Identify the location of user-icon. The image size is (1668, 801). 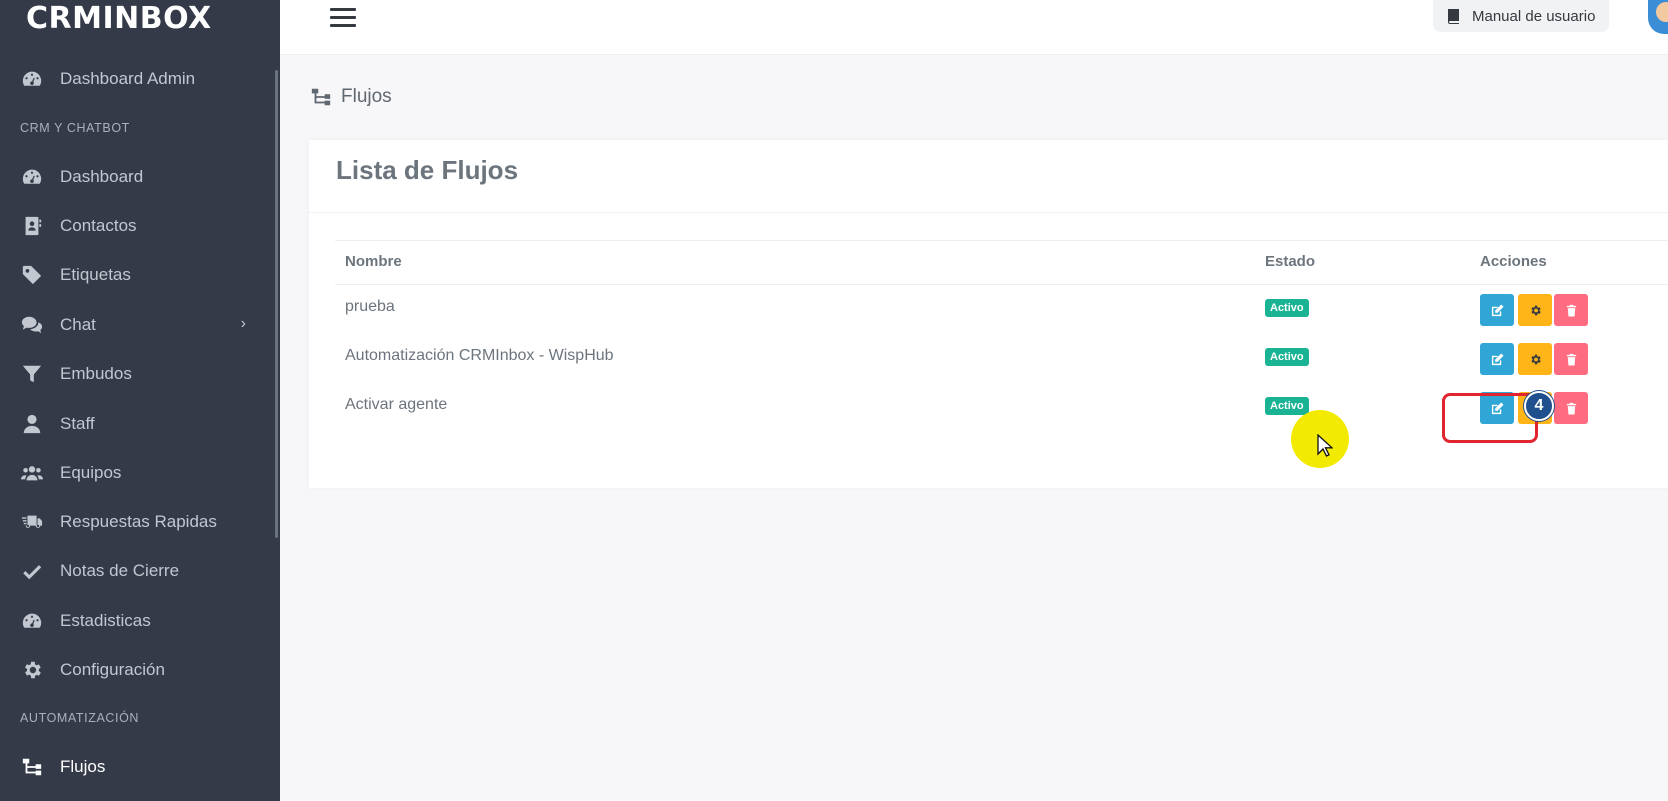
(32, 424).